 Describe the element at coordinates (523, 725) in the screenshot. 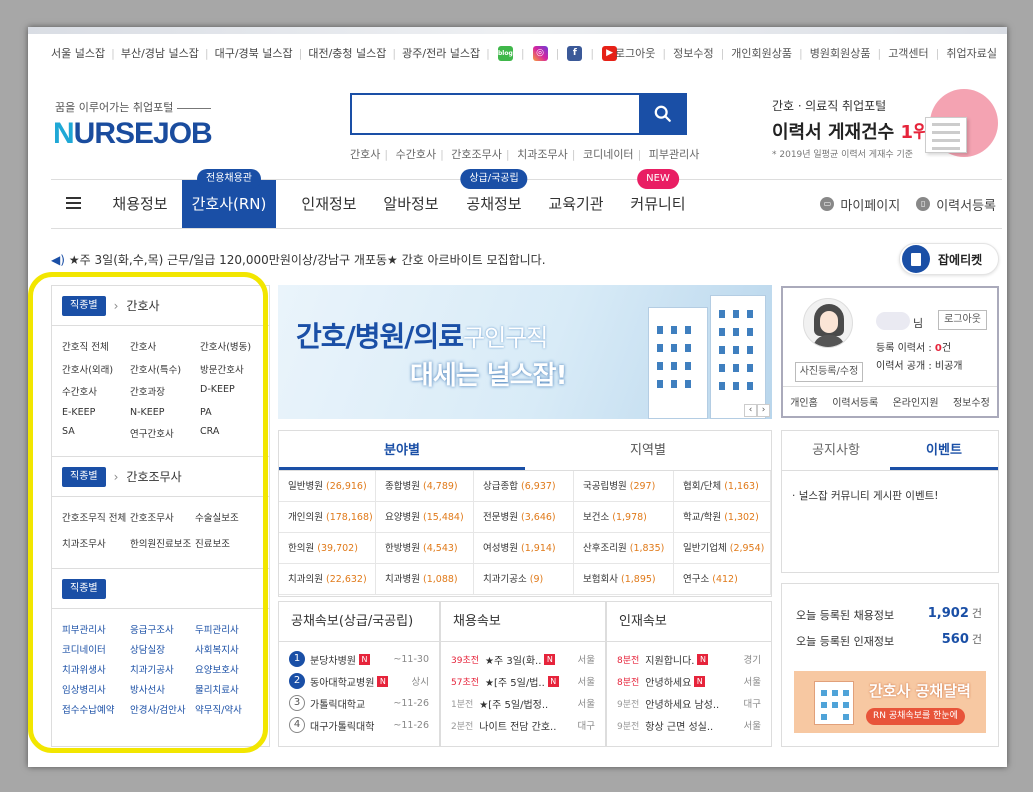

I see `list-item: 2분전 나이트 전담 간호.. 대구` at that location.